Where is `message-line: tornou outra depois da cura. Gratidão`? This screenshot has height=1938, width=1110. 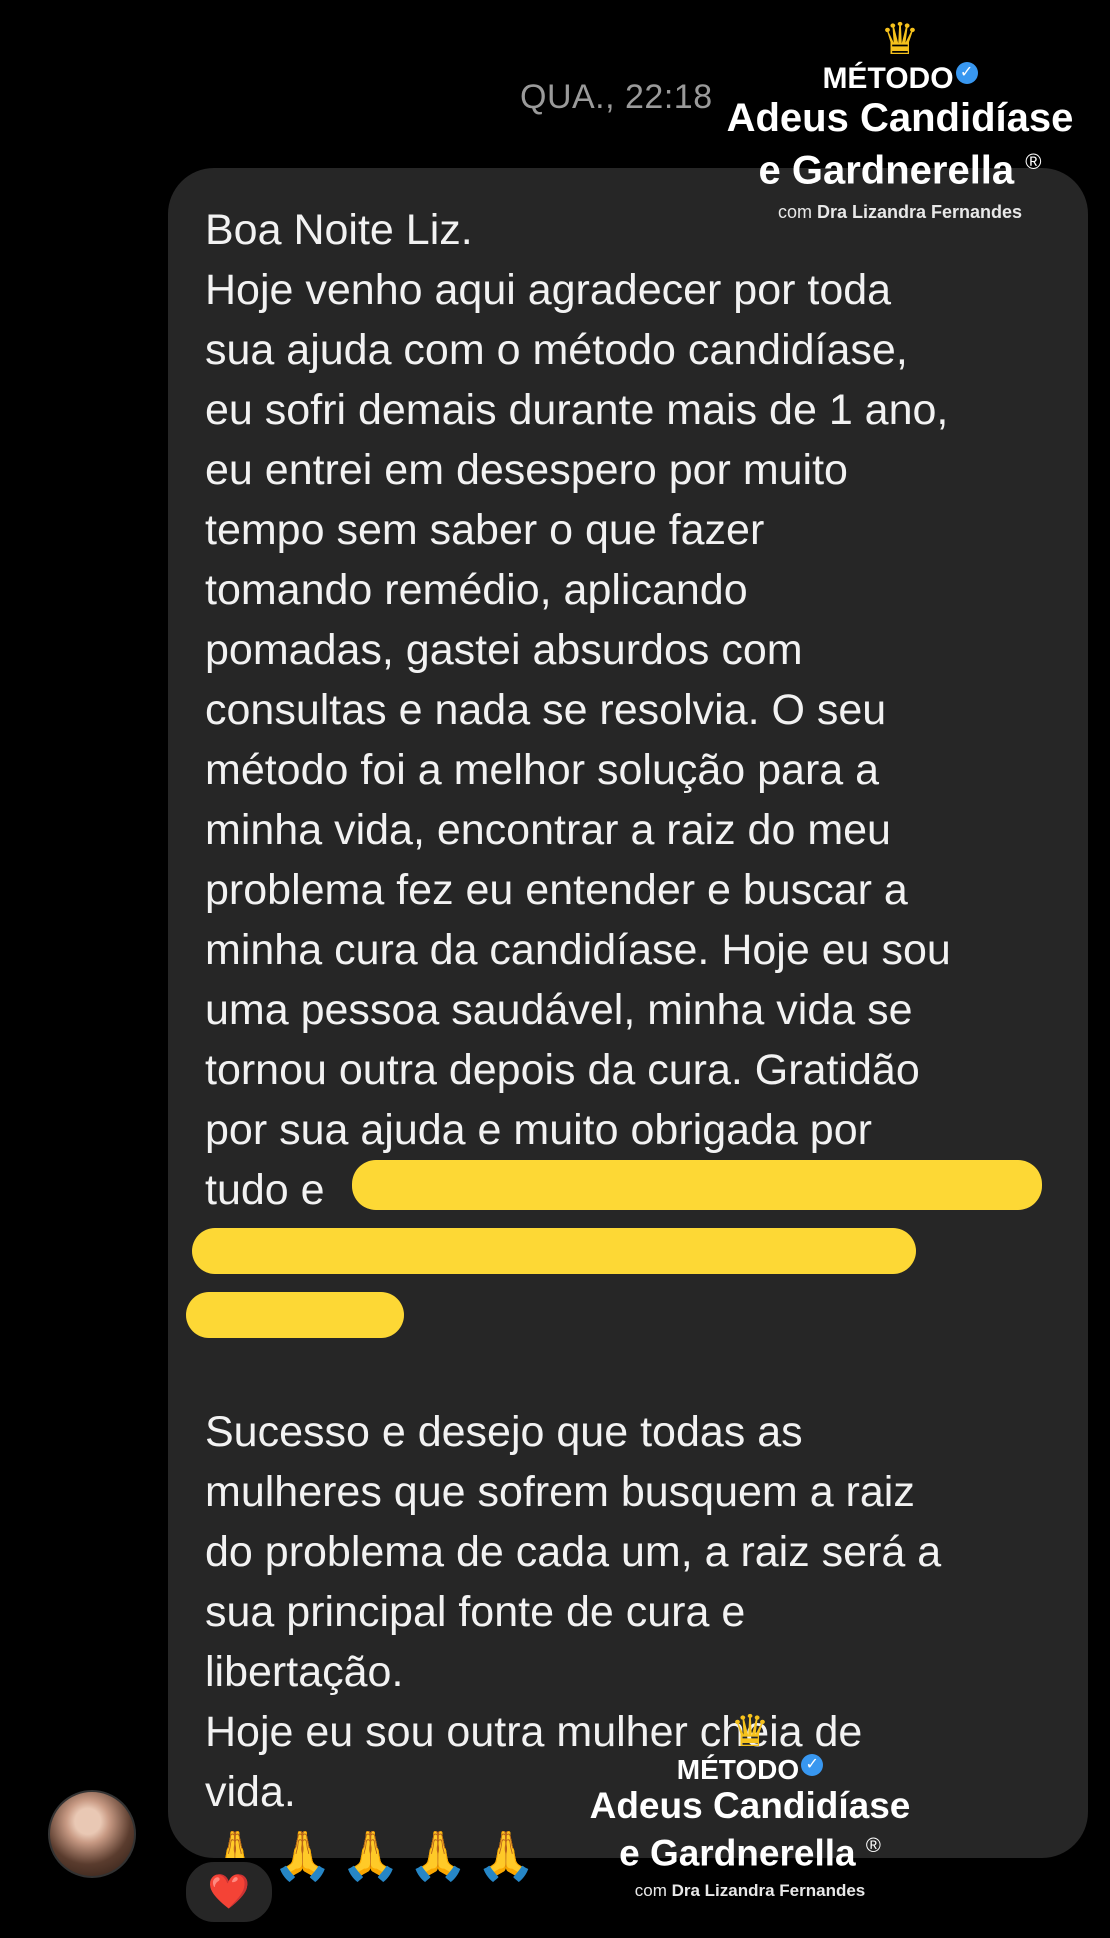
message-line: tornou outra depois da cura. Gratidão is located at coordinates (562, 1070).